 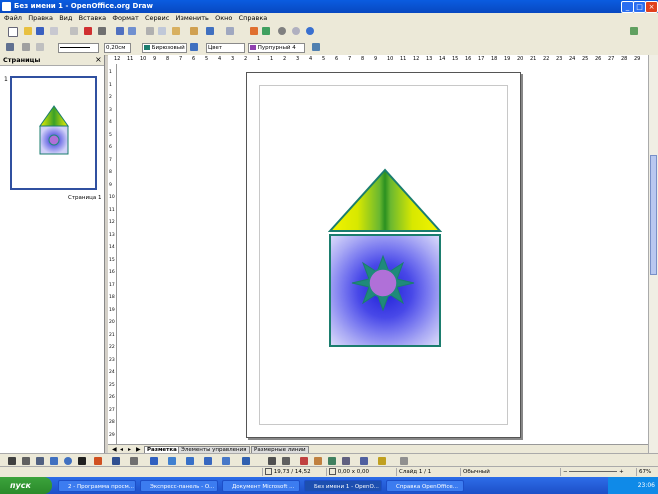 What do you see at coordinates (272, 461) in the screenshot?
I see `points-icon` at bounding box center [272, 461].